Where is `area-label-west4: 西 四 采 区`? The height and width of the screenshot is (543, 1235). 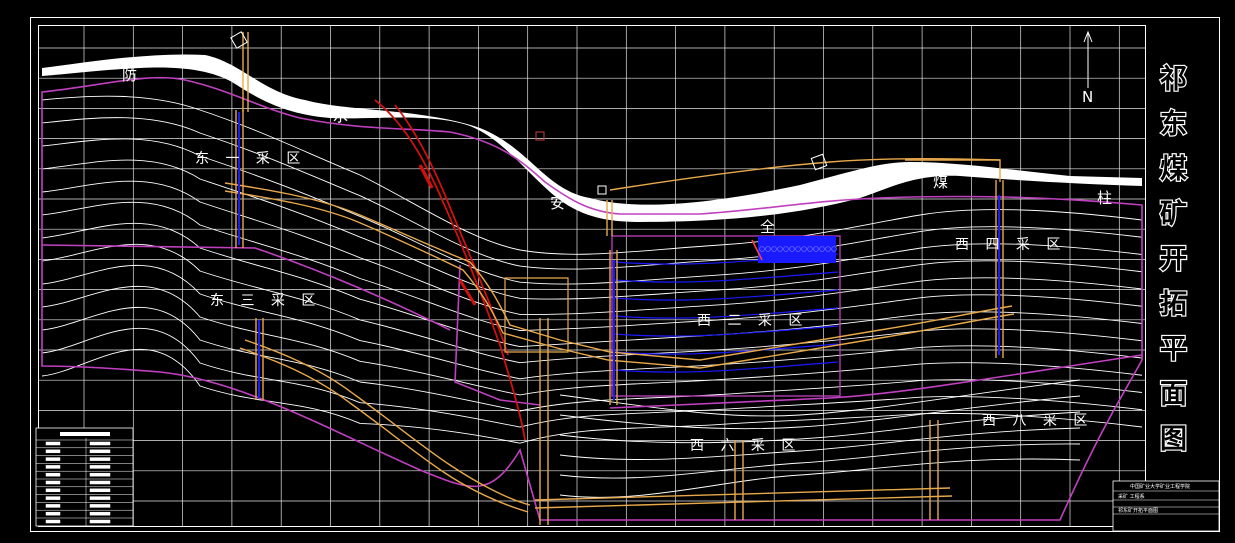 area-label-west4: 西 四 采 区 is located at coordinates (1010, 245).